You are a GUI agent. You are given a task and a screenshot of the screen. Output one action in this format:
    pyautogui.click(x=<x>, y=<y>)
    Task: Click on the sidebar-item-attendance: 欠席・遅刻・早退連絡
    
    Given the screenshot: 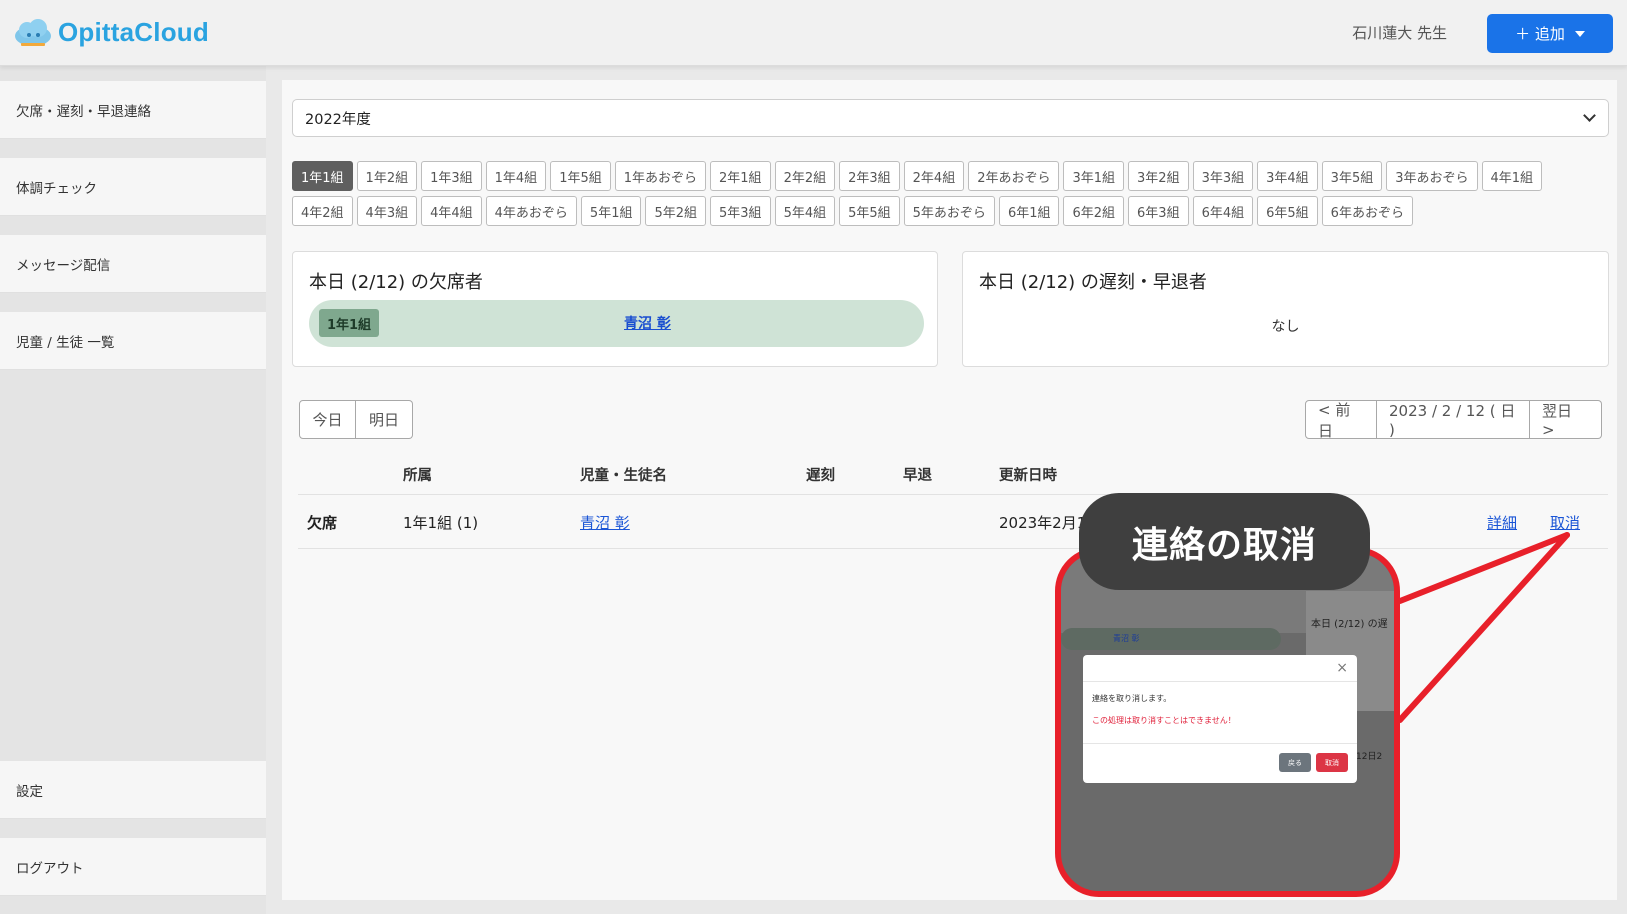 What is the action you would take?
    pyautogui.click(x=133, y=110)
    